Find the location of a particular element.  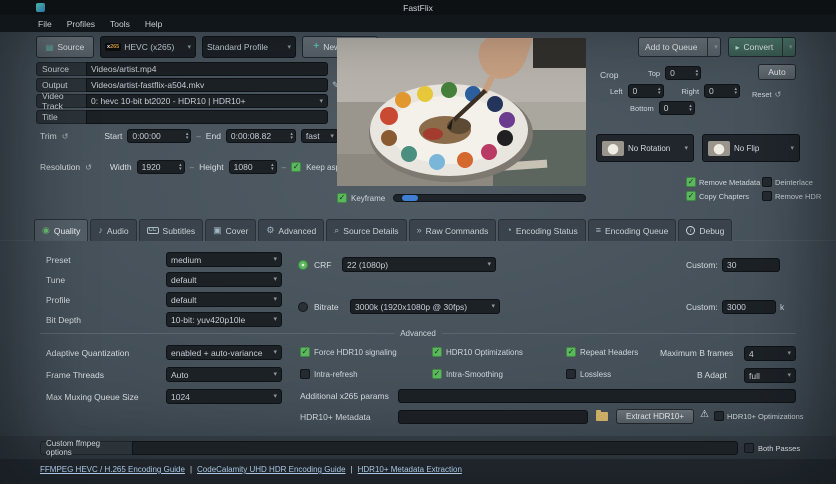

bitrate-custom-input is located at coordinates (749, 307).